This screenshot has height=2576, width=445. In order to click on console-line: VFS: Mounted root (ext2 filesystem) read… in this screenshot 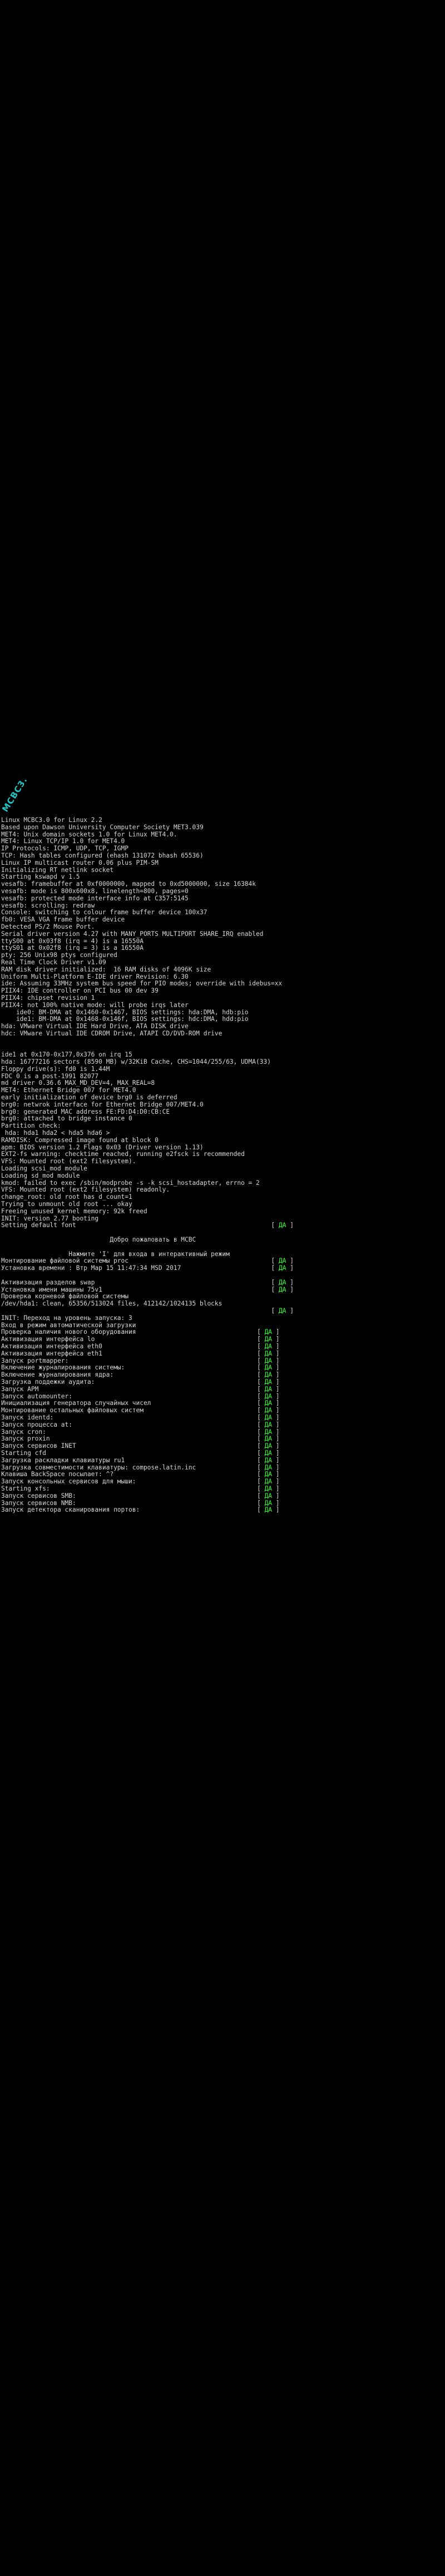, I will do `click(222, 1190)`.